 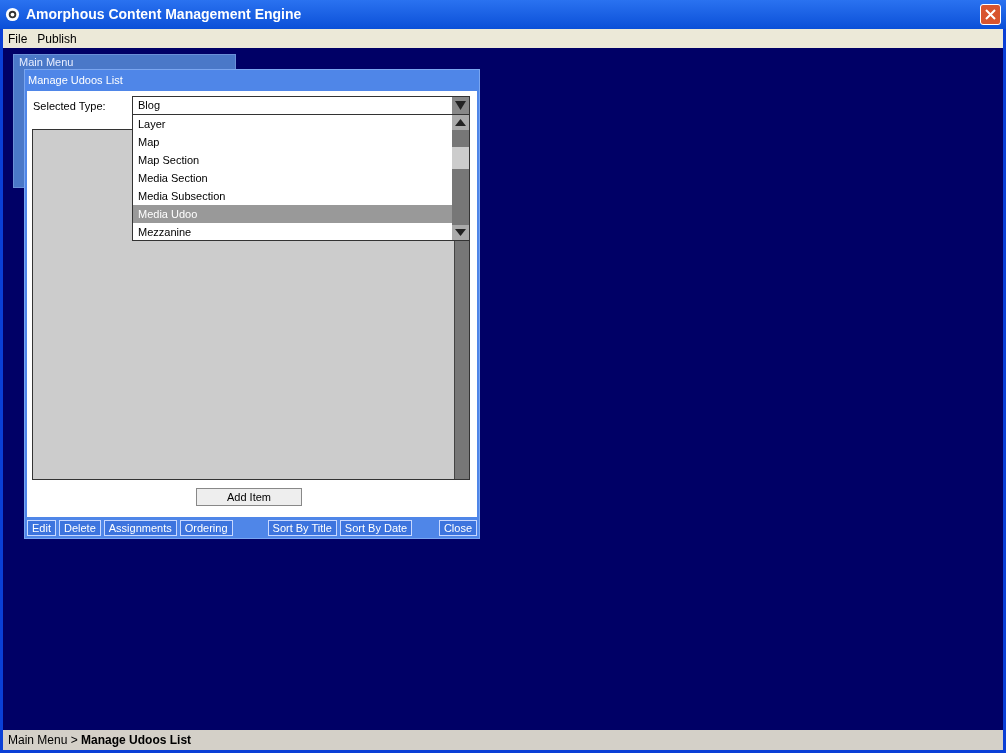 I want to click on dropdown-arrow-button, so click(x=460, y=105).